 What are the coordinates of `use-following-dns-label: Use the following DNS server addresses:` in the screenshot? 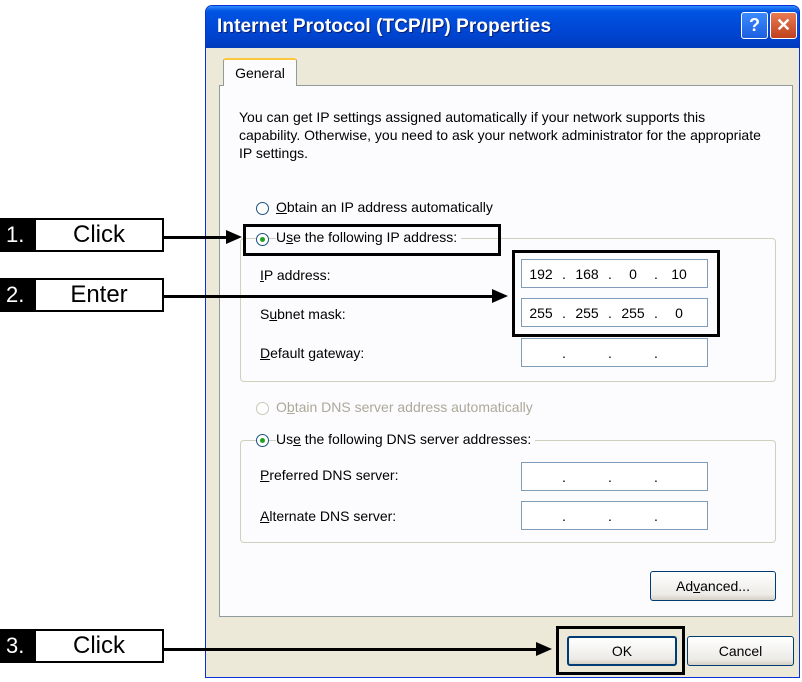 It's located at (406, 439).